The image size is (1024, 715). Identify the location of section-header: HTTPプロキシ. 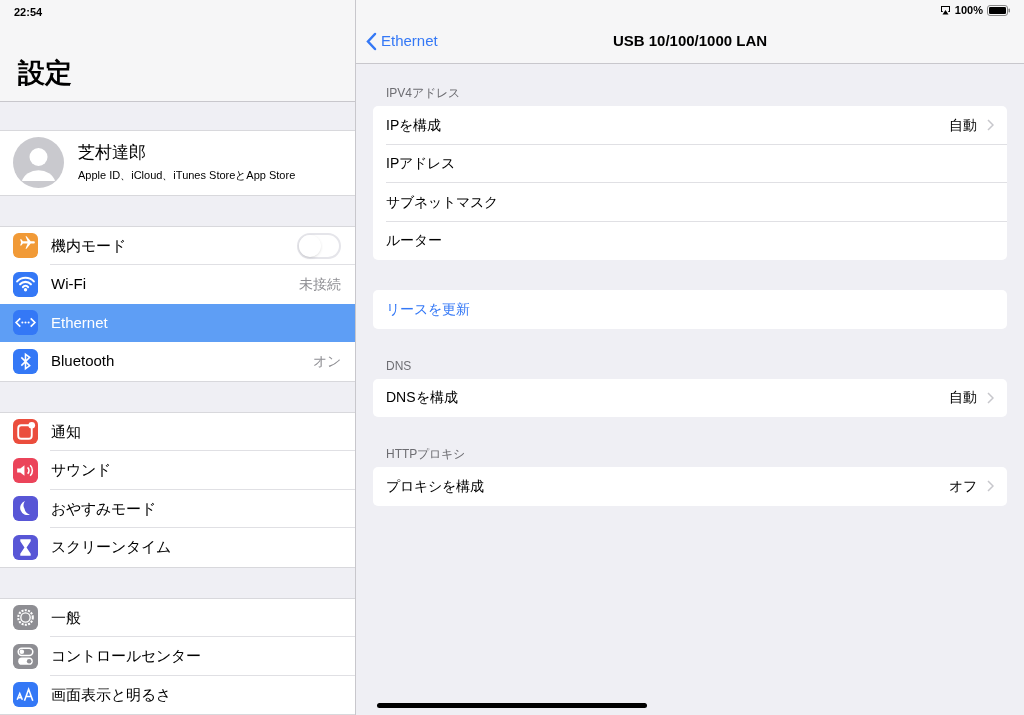
(425, 454).